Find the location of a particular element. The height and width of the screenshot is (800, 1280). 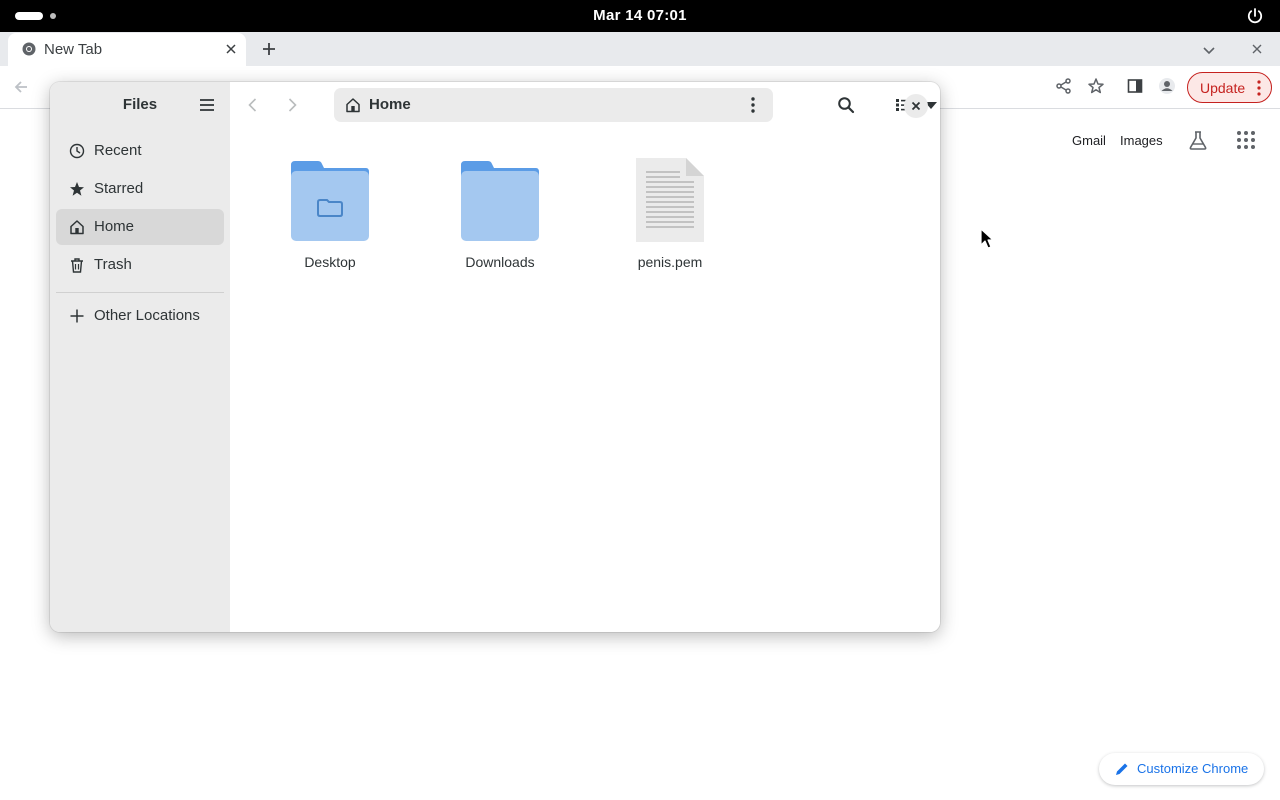

search-icon is located at coordinates (846, 105).